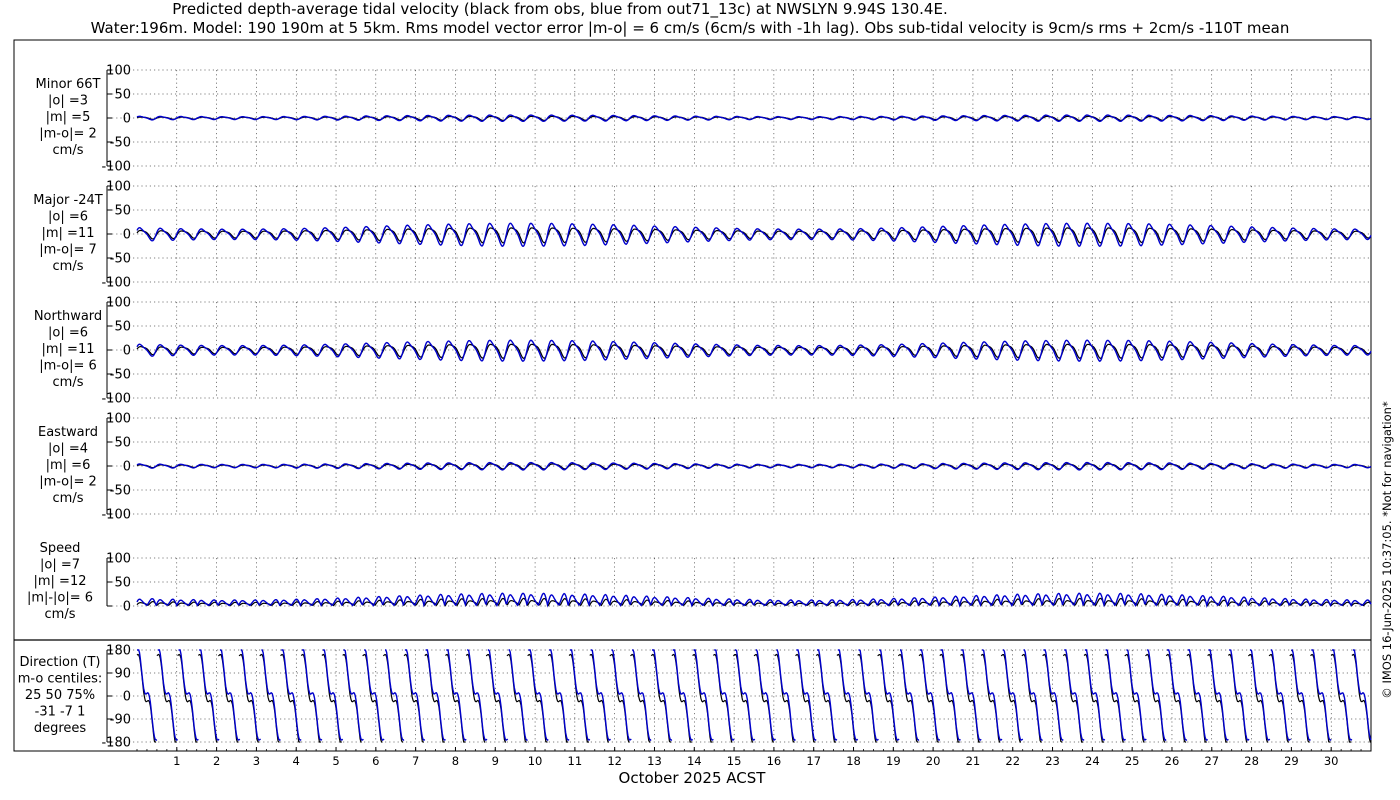  What do you see at coordinates (176, 761) in the screenshot?
I see `x-tick-label: 1` at bounding box center [176, 761].